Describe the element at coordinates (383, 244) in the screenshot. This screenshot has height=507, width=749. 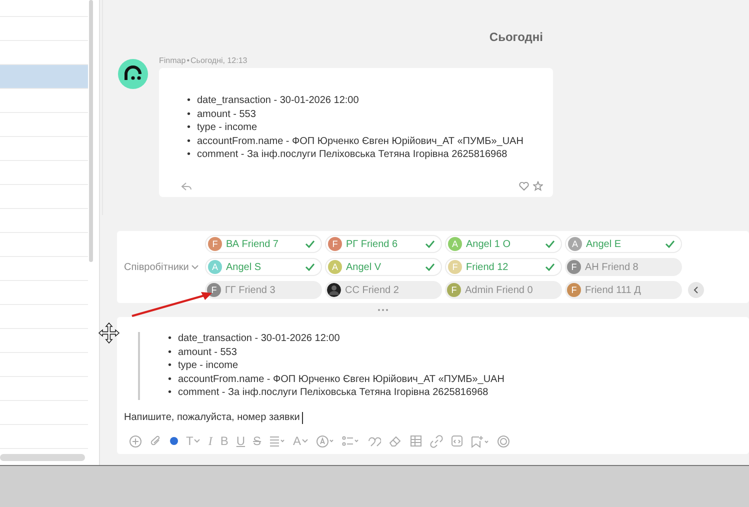
I see `assignee-chip: F РГ Friend 6` at that location.